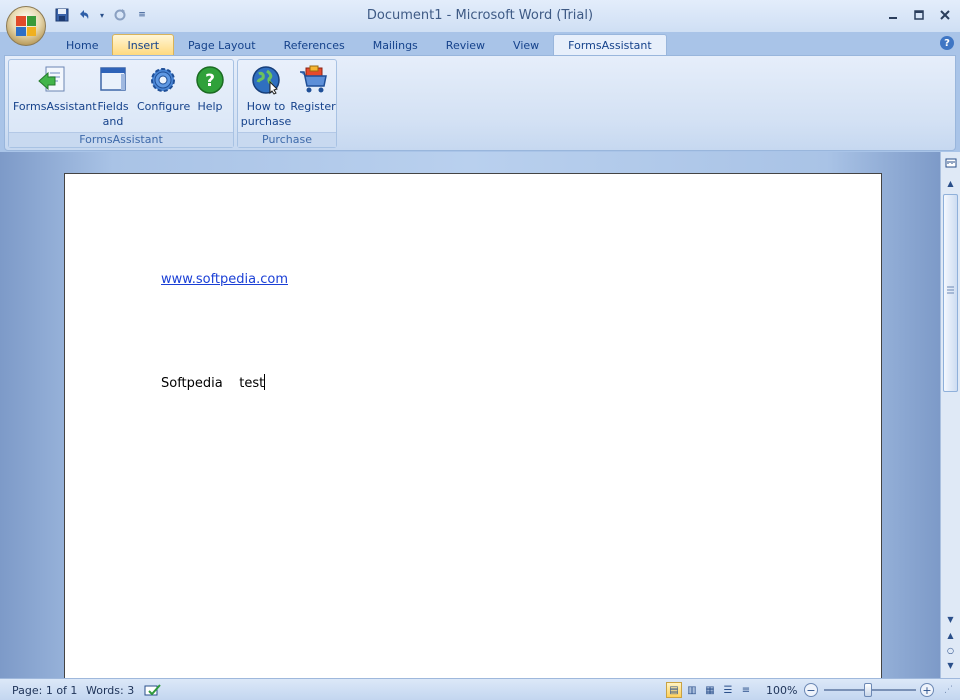 This screenshot has width=960, height=700. I want to click on page-count: Page: 1 of 1, so click(44, 690).